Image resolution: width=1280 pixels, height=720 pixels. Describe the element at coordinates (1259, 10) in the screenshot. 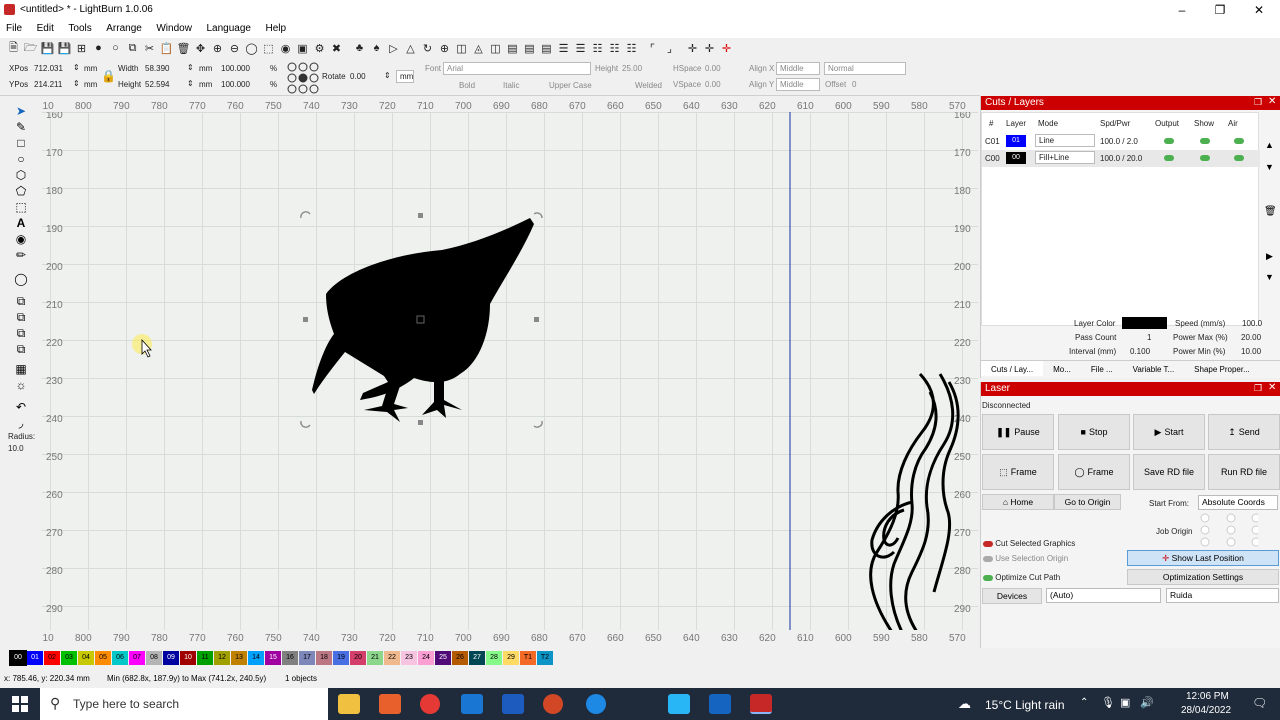

I see `close-icon: ✕` at that location.